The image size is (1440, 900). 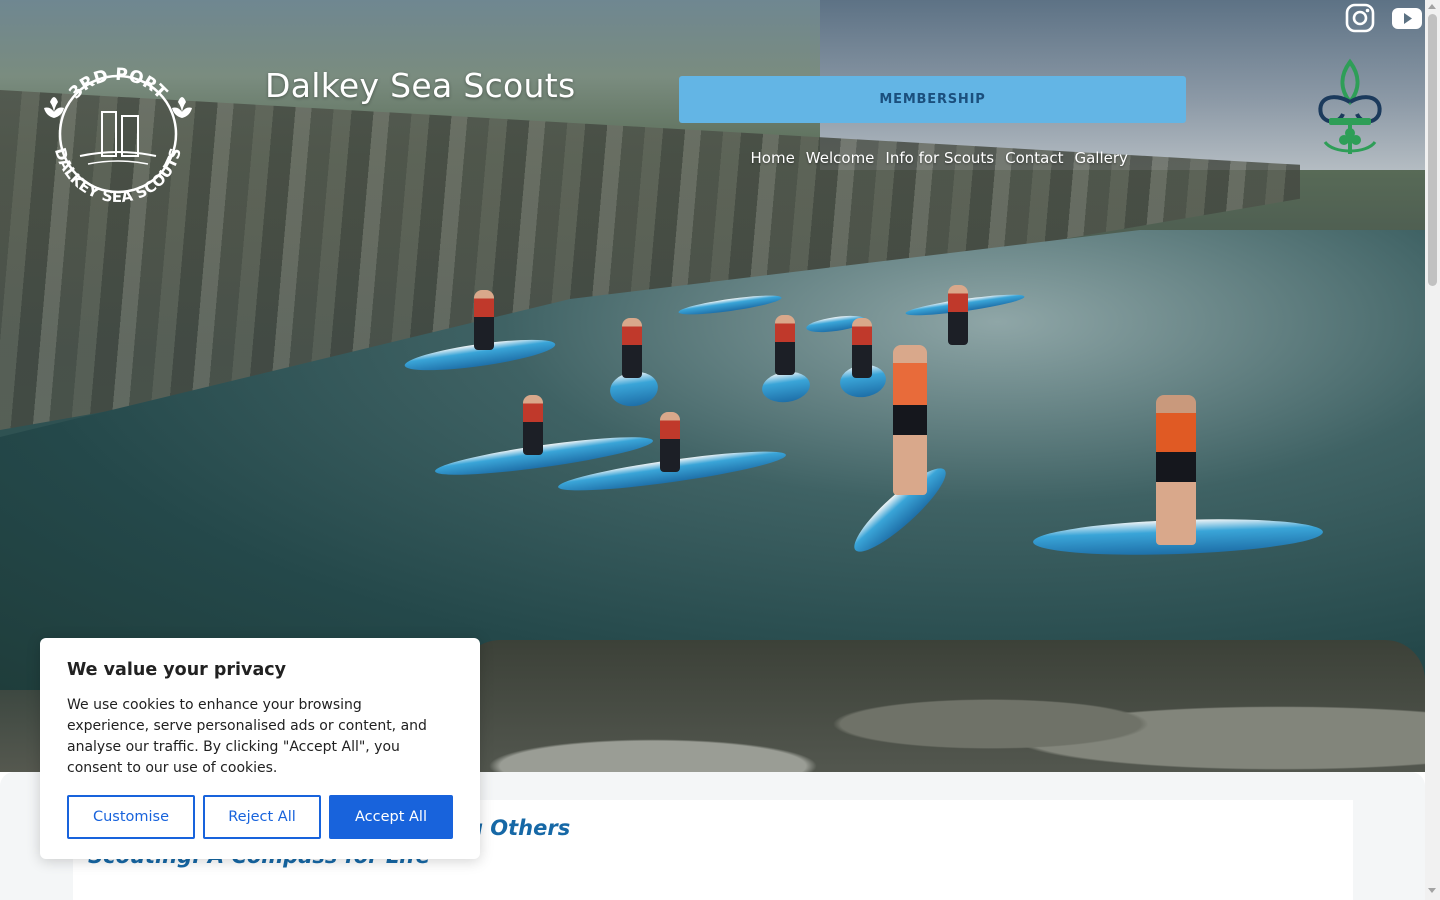 What do you see at coordinates (932, 99) in the screenshot?
I see `membership-button: MEMBERSHIP` at bounding box center [932, 99].